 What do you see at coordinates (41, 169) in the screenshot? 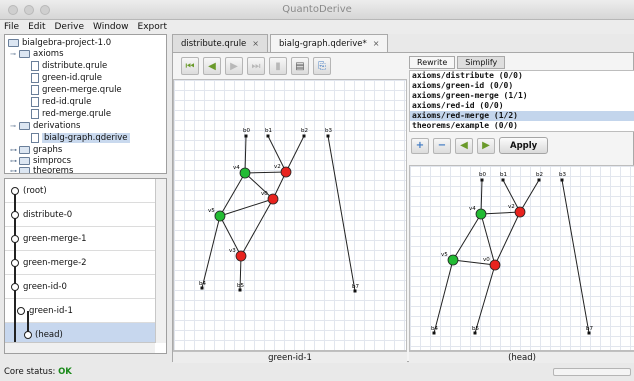
I see `tree-item-theorems: ⊶ theorems` at bounding box center [41, 169].